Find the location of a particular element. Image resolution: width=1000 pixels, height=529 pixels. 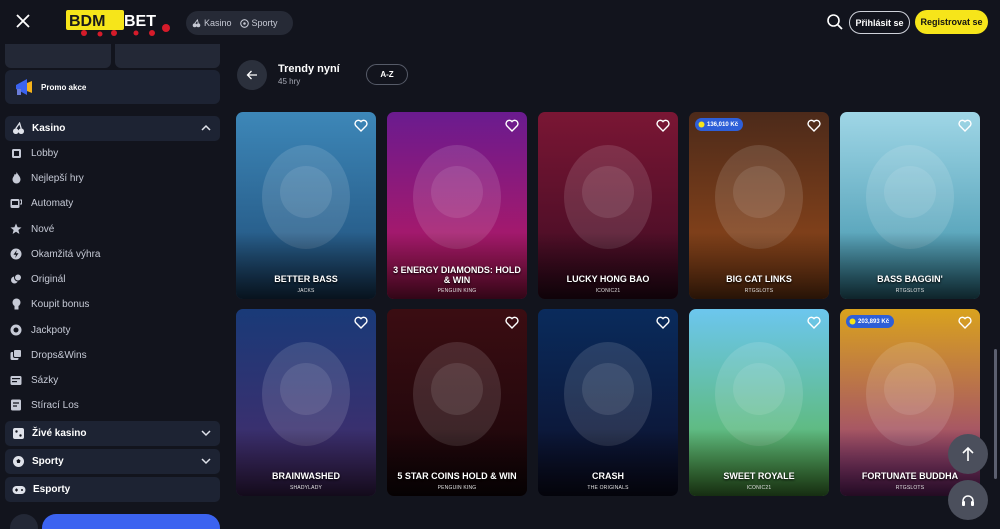

sidebar-item-drops-wins: Drops&Wins is located at coordinates (110, 355).